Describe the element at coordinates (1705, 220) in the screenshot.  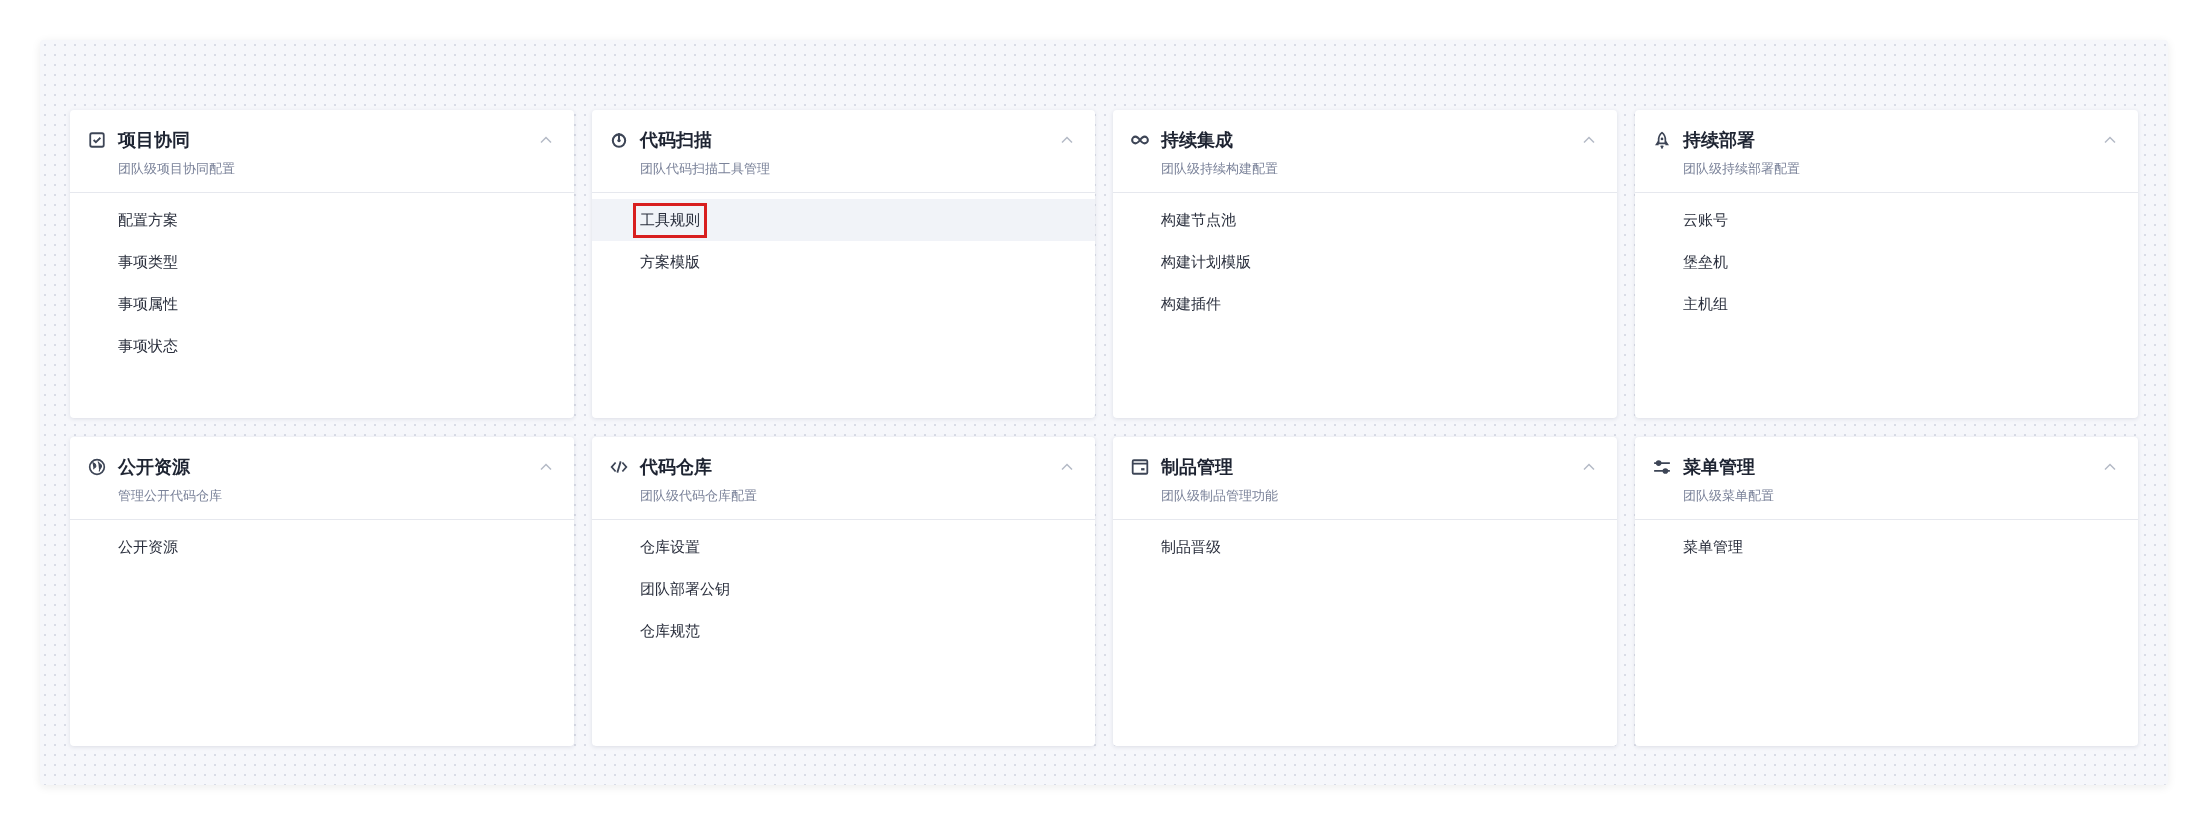
I see `item-label: 云账号` at that location.